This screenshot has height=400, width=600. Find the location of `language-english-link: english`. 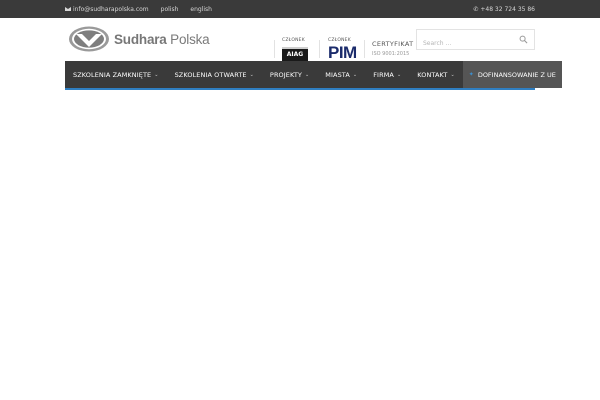

language-english-link: english is located at coordinates (201, 9).